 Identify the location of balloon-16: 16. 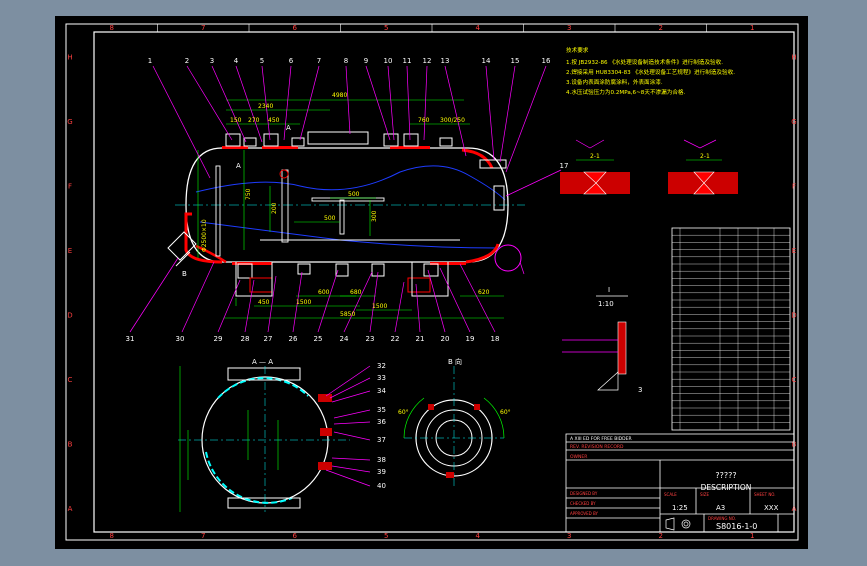
(546, 61).